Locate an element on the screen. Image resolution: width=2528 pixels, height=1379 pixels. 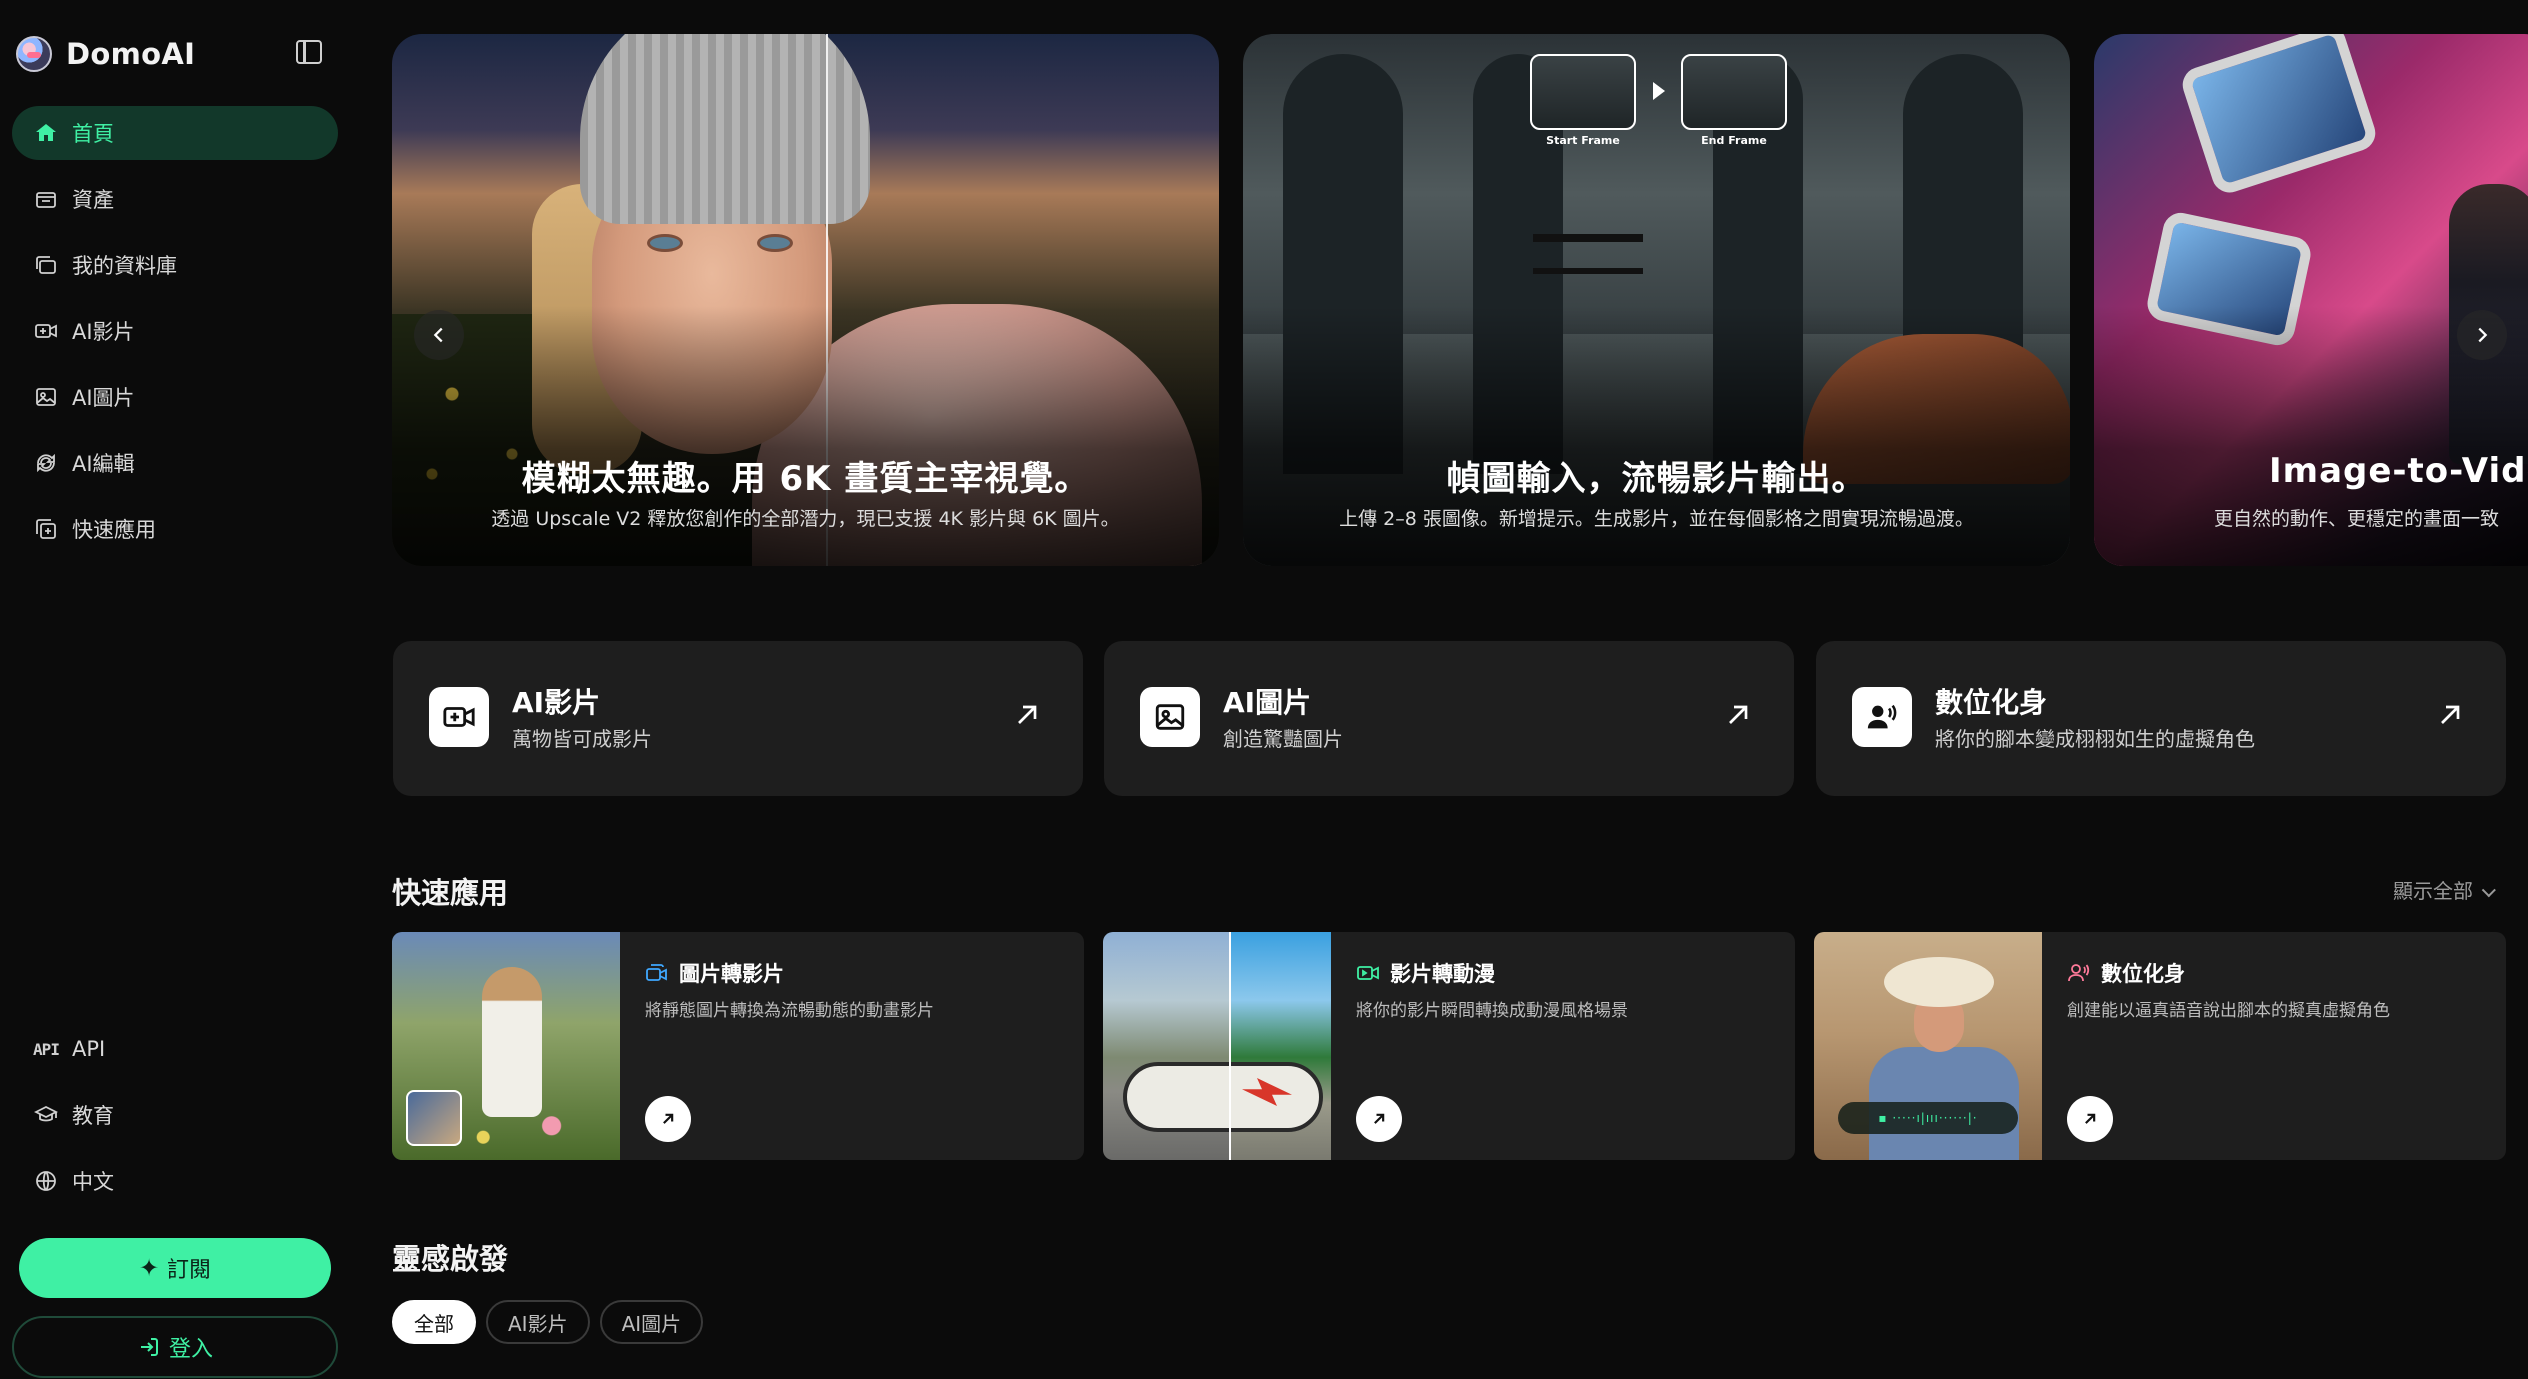
bottom-nav: API API 教育 中文 is located at coordinates (175, 1121).